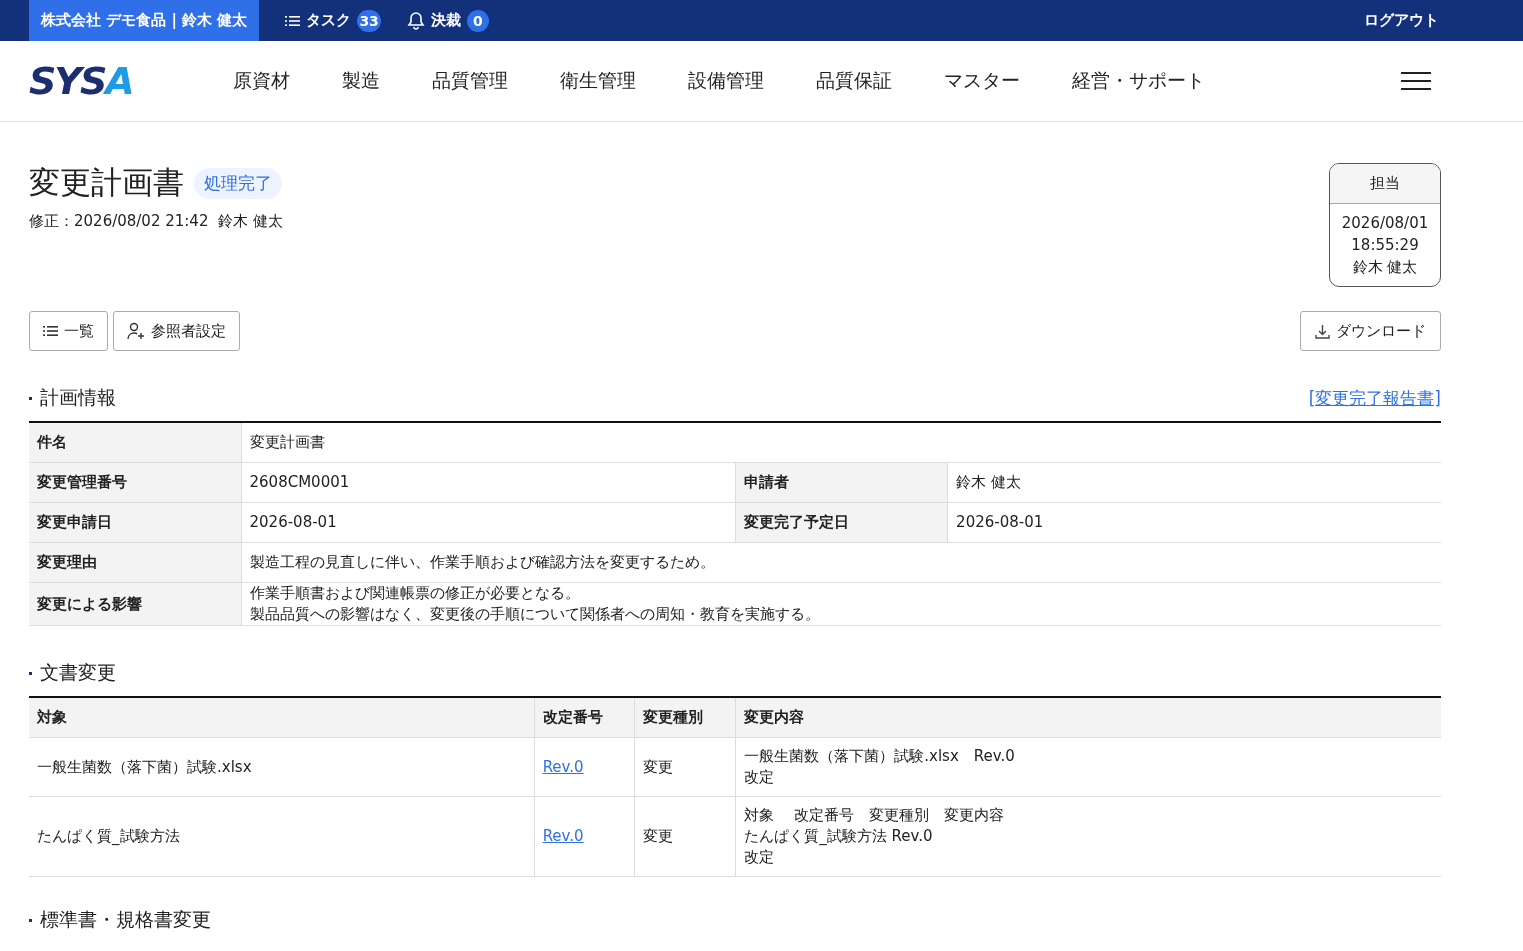 The width and height of the screenshot is (1523, 951). What do you see at coordinates (135, 522) in the screenshot?
I see `field-label: 変更申請日` at bounding box center [135, 522].